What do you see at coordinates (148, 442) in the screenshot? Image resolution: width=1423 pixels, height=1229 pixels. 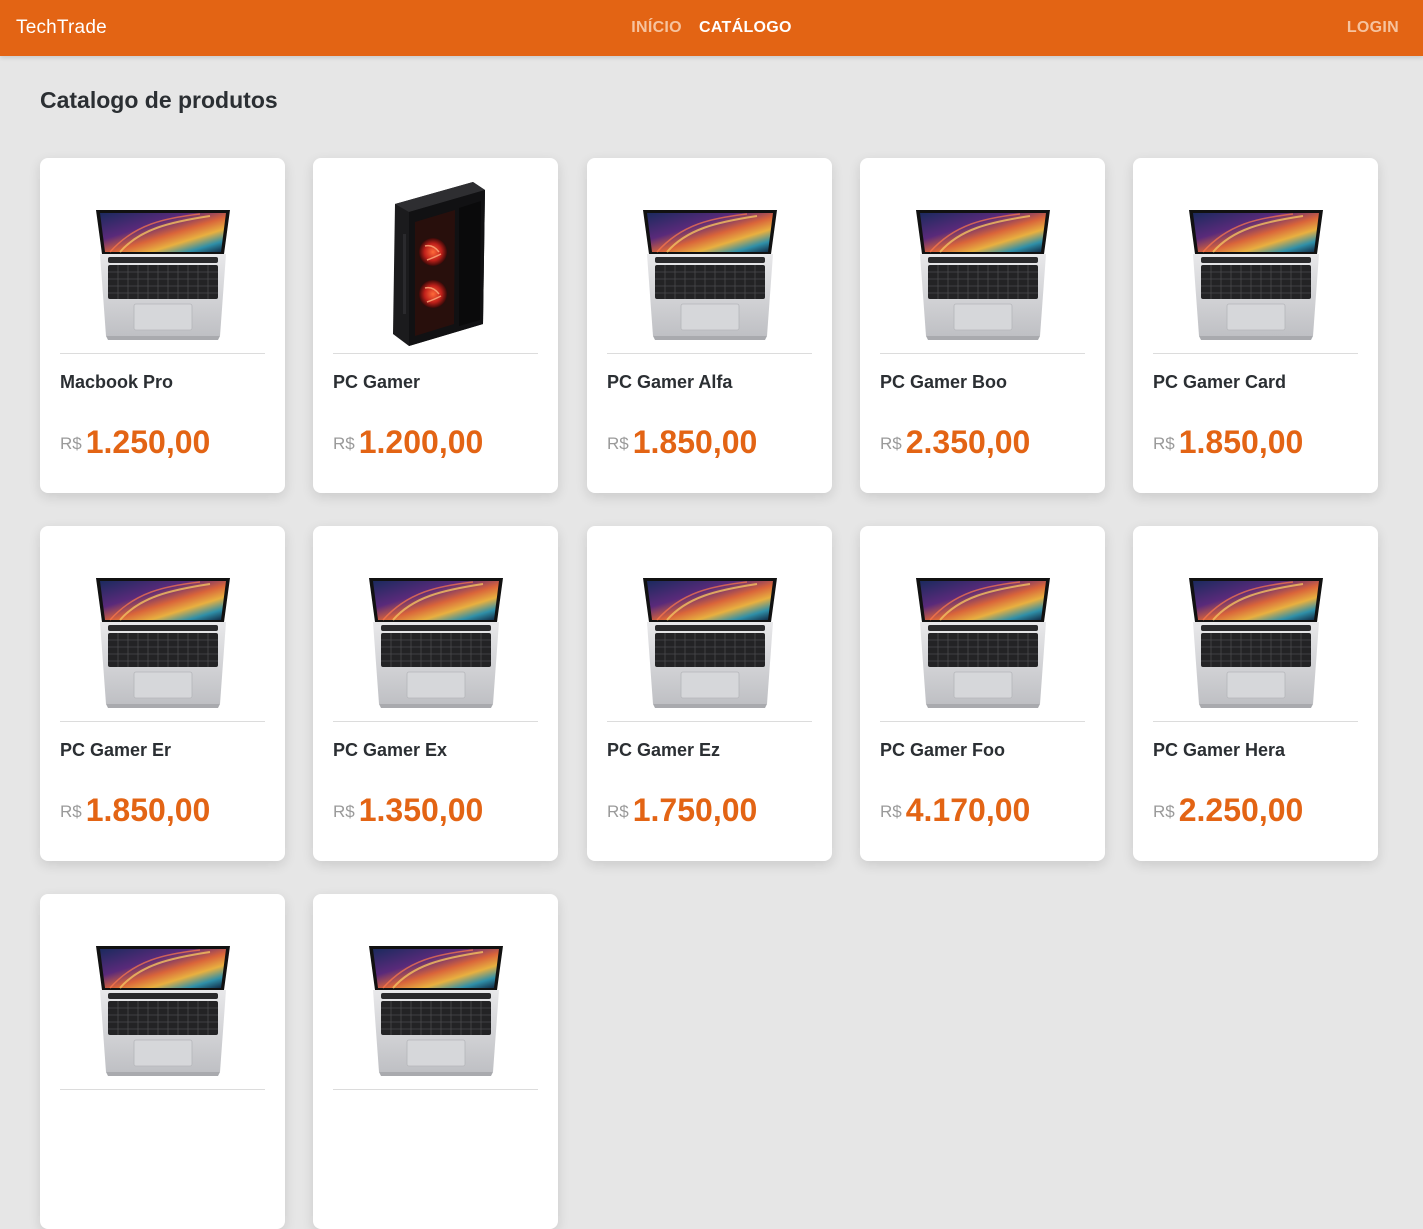 I see `price-amount: 1.250,00` at bounding box center [148, 442].